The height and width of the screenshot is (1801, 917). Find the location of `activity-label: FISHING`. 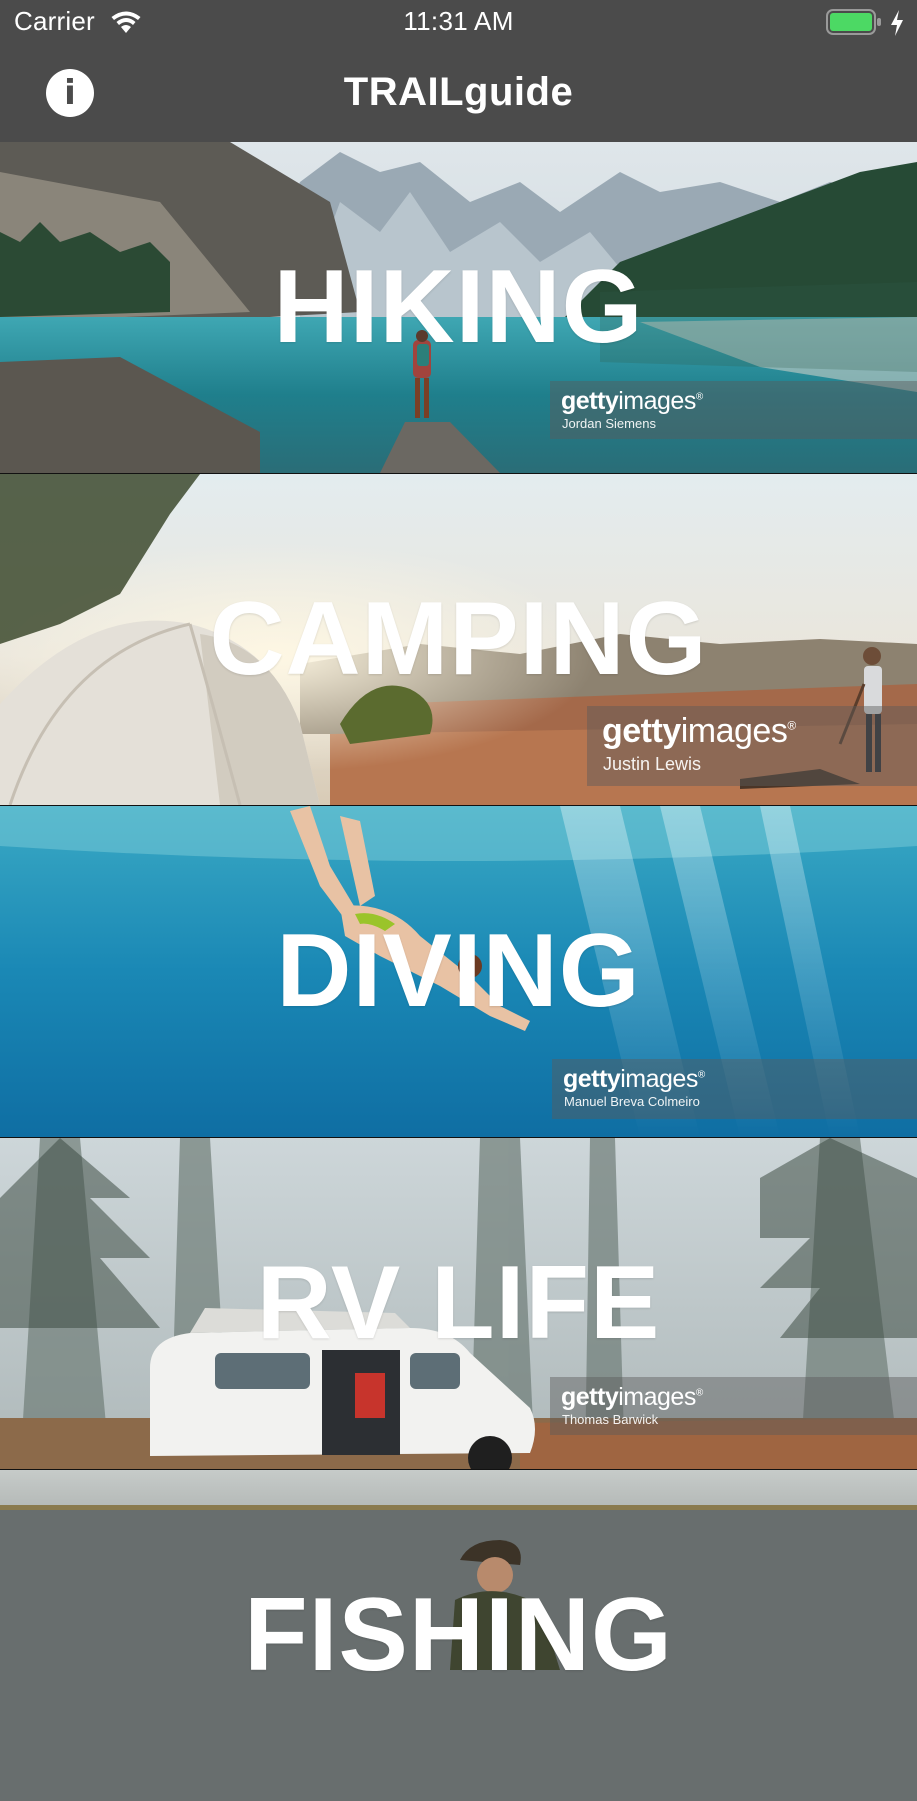

activity-label: FISHING is located at coordinates (458, 1635).